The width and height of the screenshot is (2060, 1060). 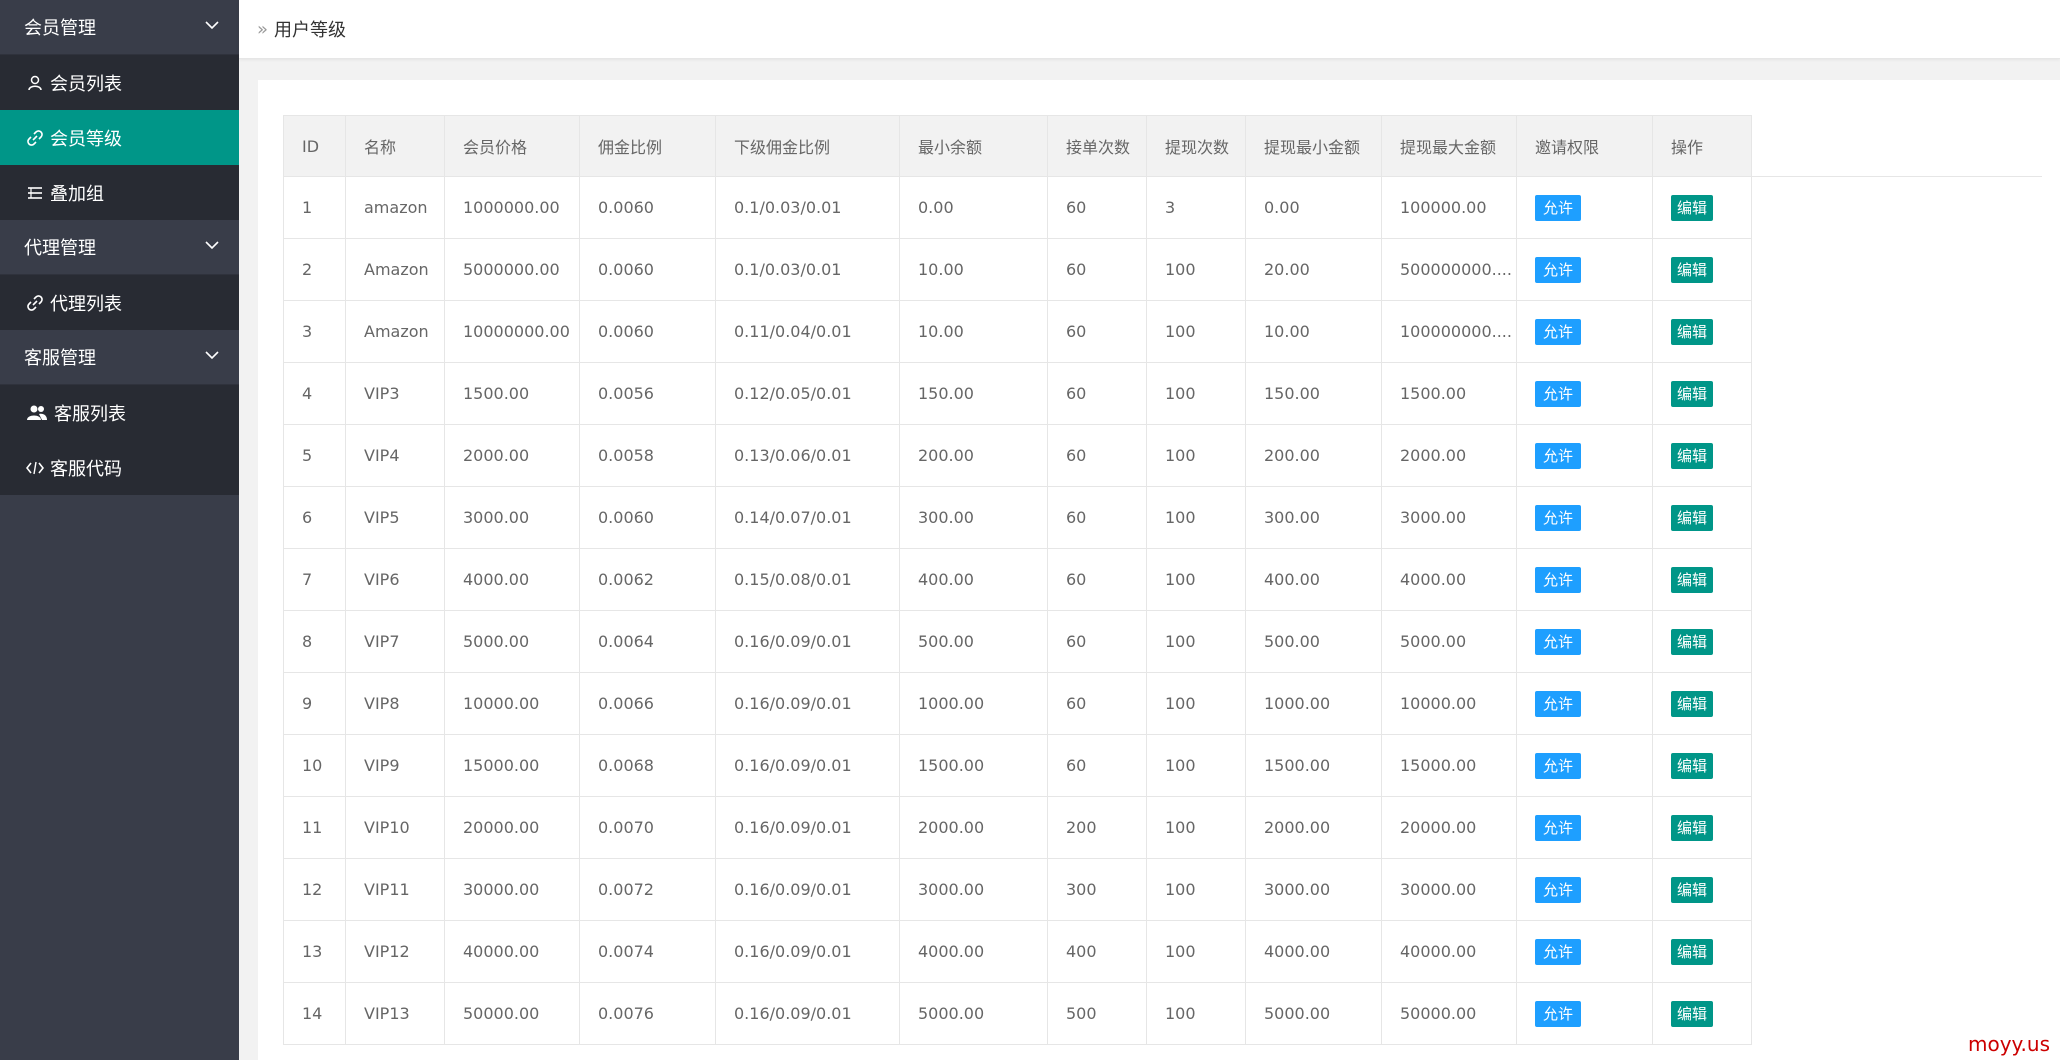 What do you see at coordinates (512, 331) in the screenshot?
I see `cell-price: 10000000.00` at bounding box center [512, 331].